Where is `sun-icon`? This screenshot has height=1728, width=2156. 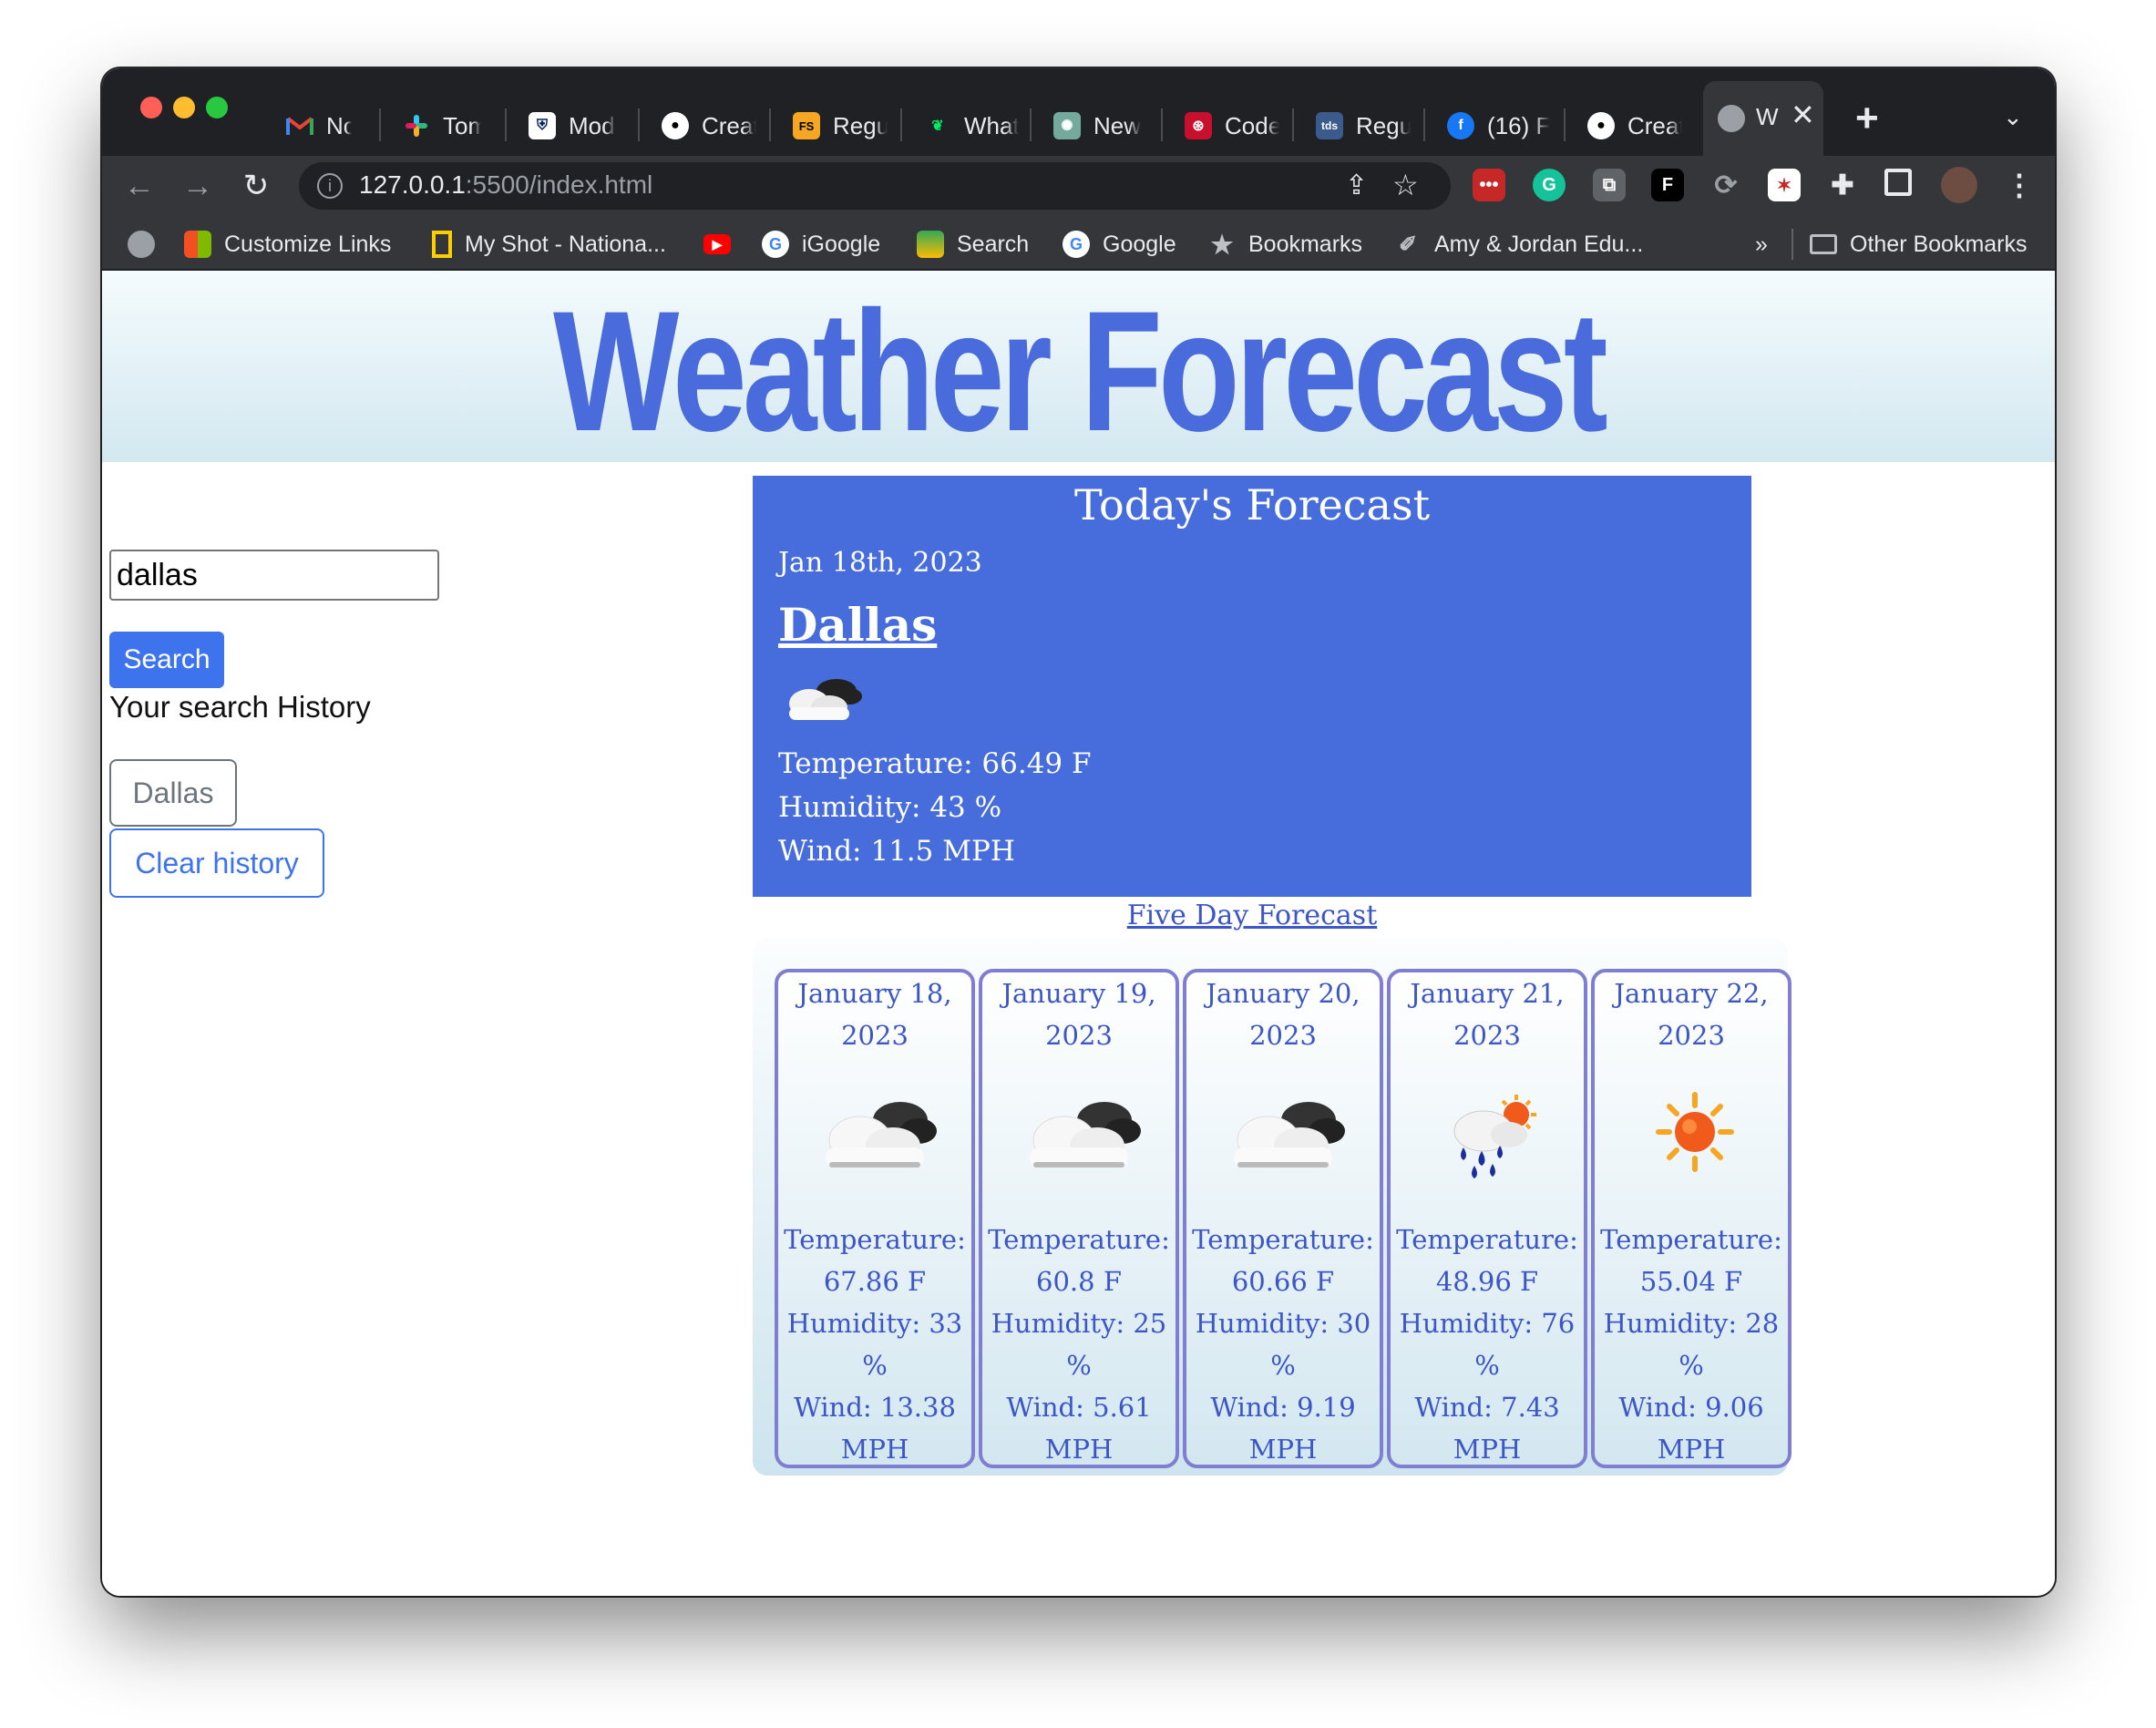
sun-icon is located at coordinates (1695, 1138).